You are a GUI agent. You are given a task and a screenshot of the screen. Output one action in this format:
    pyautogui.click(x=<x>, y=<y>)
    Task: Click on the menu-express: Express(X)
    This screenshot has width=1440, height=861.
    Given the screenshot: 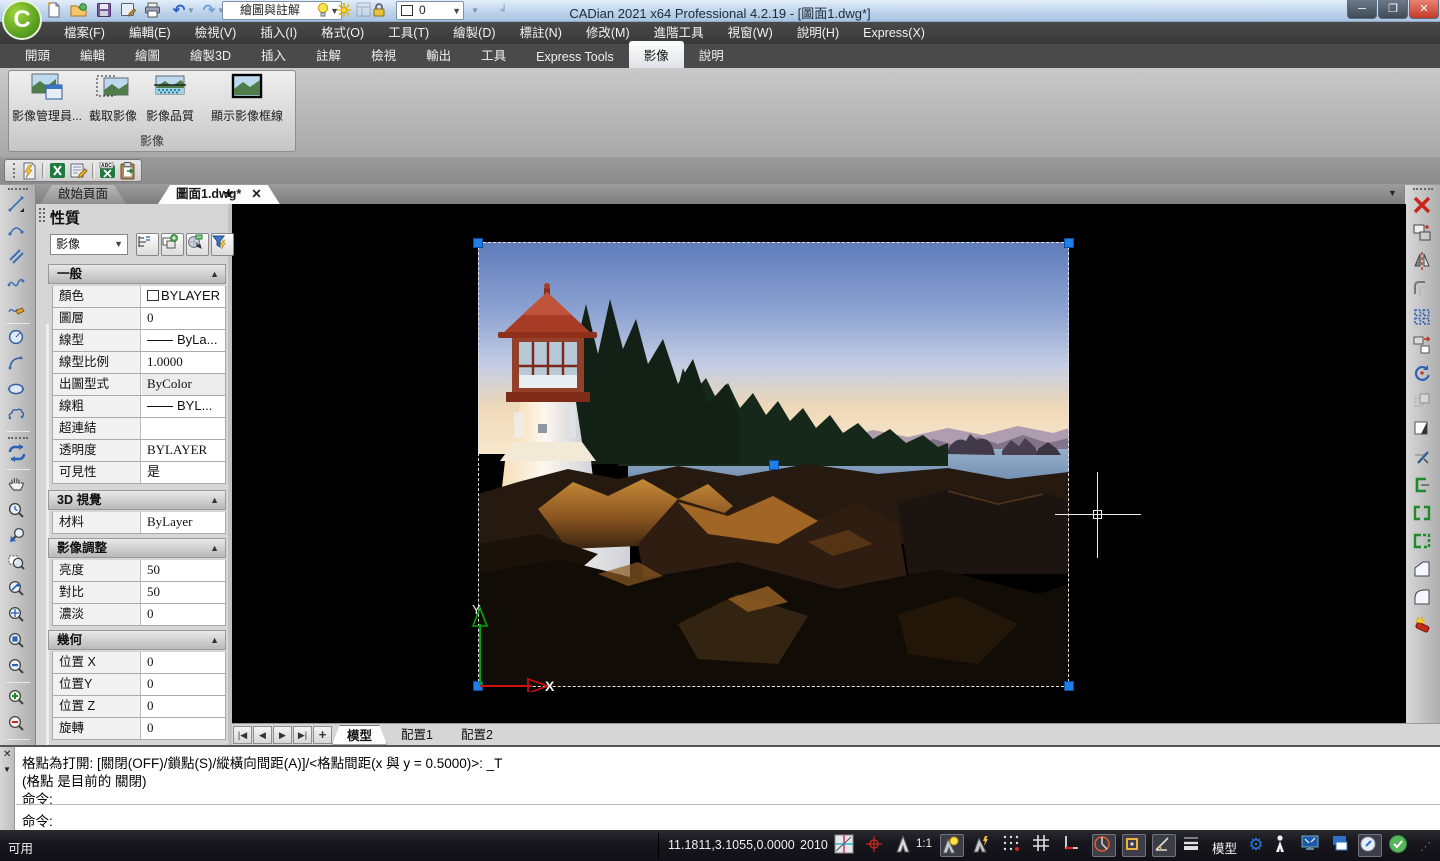 What is the action you would take?
    pyautogui.click(x=894, y=33)
    